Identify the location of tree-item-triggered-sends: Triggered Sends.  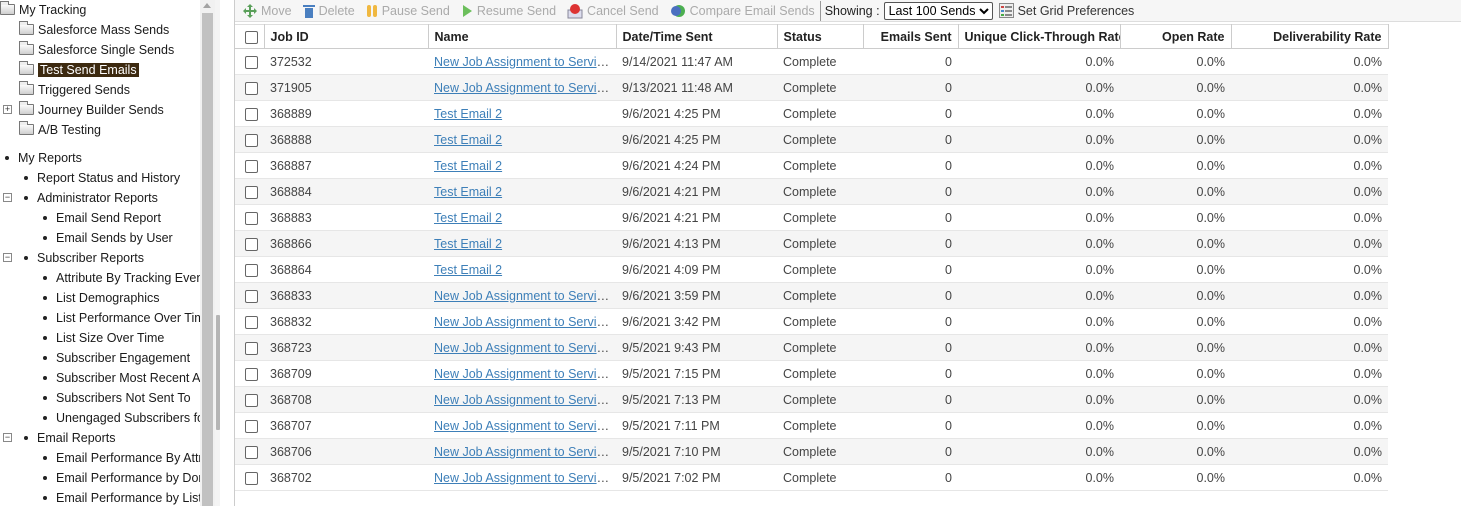
(100, 90).